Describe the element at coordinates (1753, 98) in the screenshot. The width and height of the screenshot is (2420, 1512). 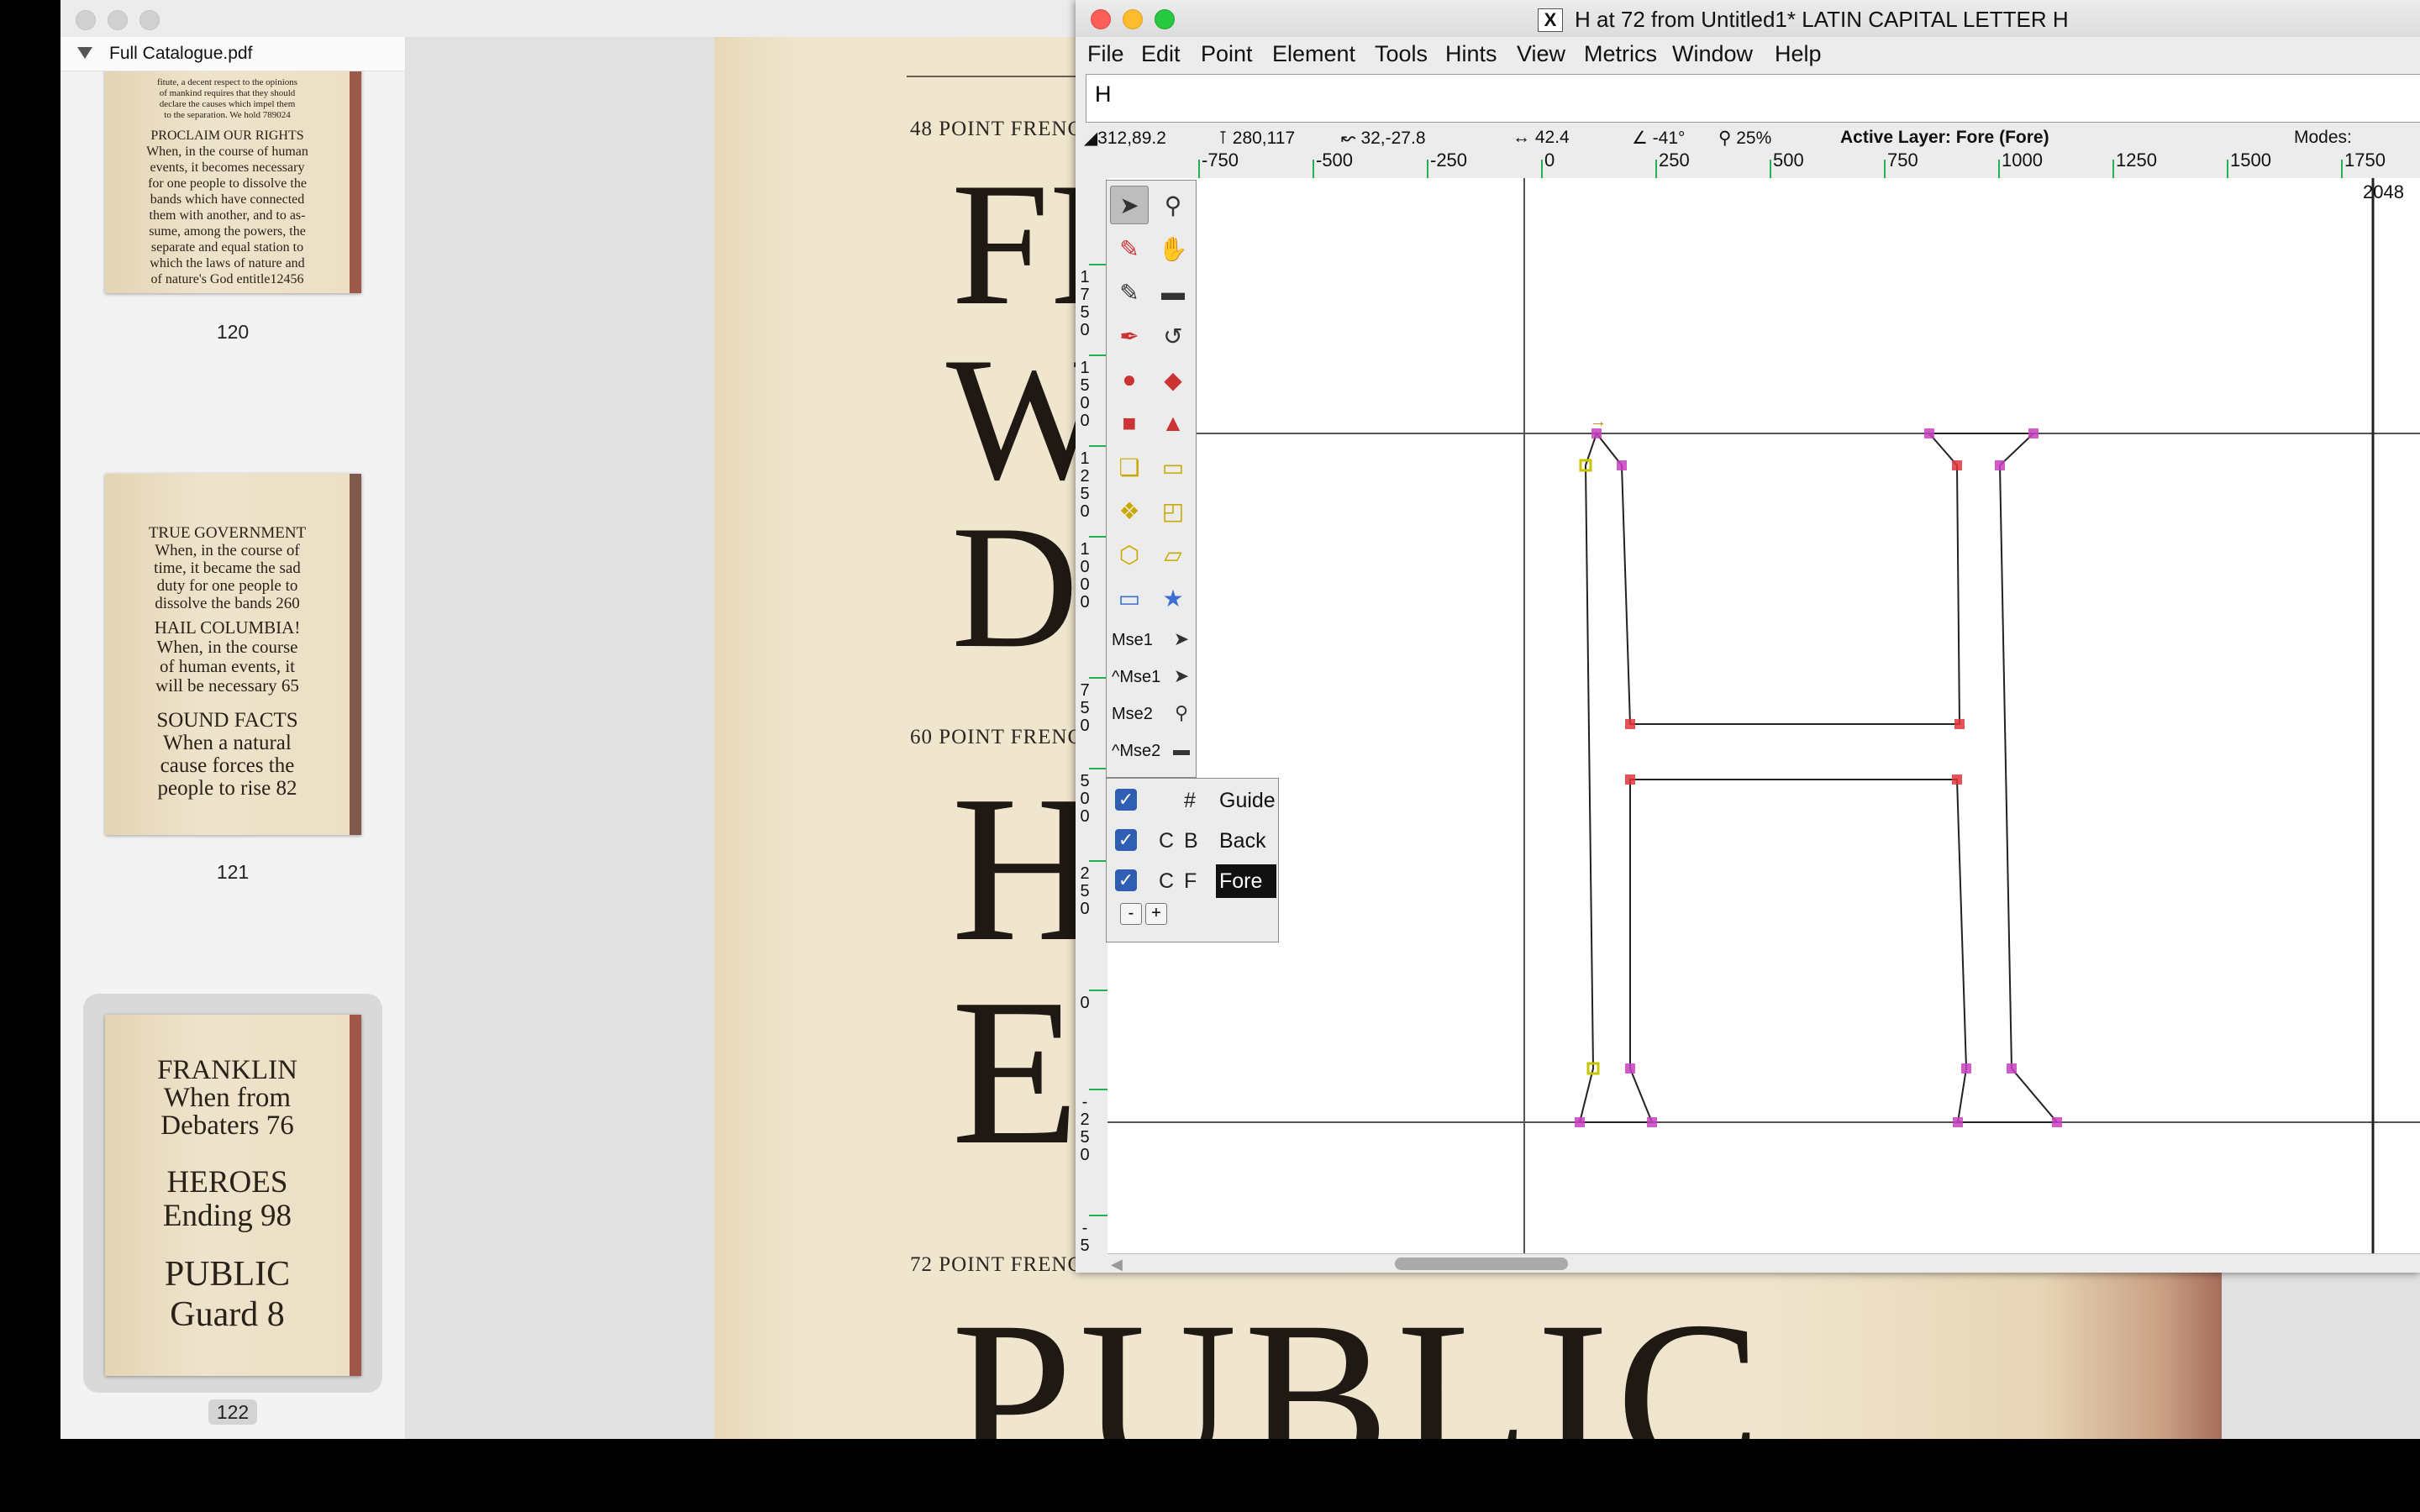
I see `glyph-text-field: H` at that location.